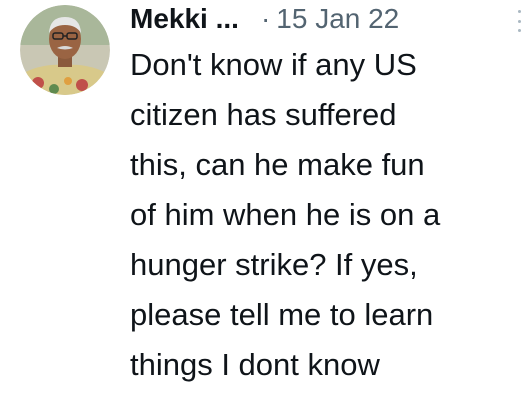  What do you see at coordinates (285, 214) in the screenshot?
I see `tweet-text-line: of him when he is on a` at bounding box center [285, 214].